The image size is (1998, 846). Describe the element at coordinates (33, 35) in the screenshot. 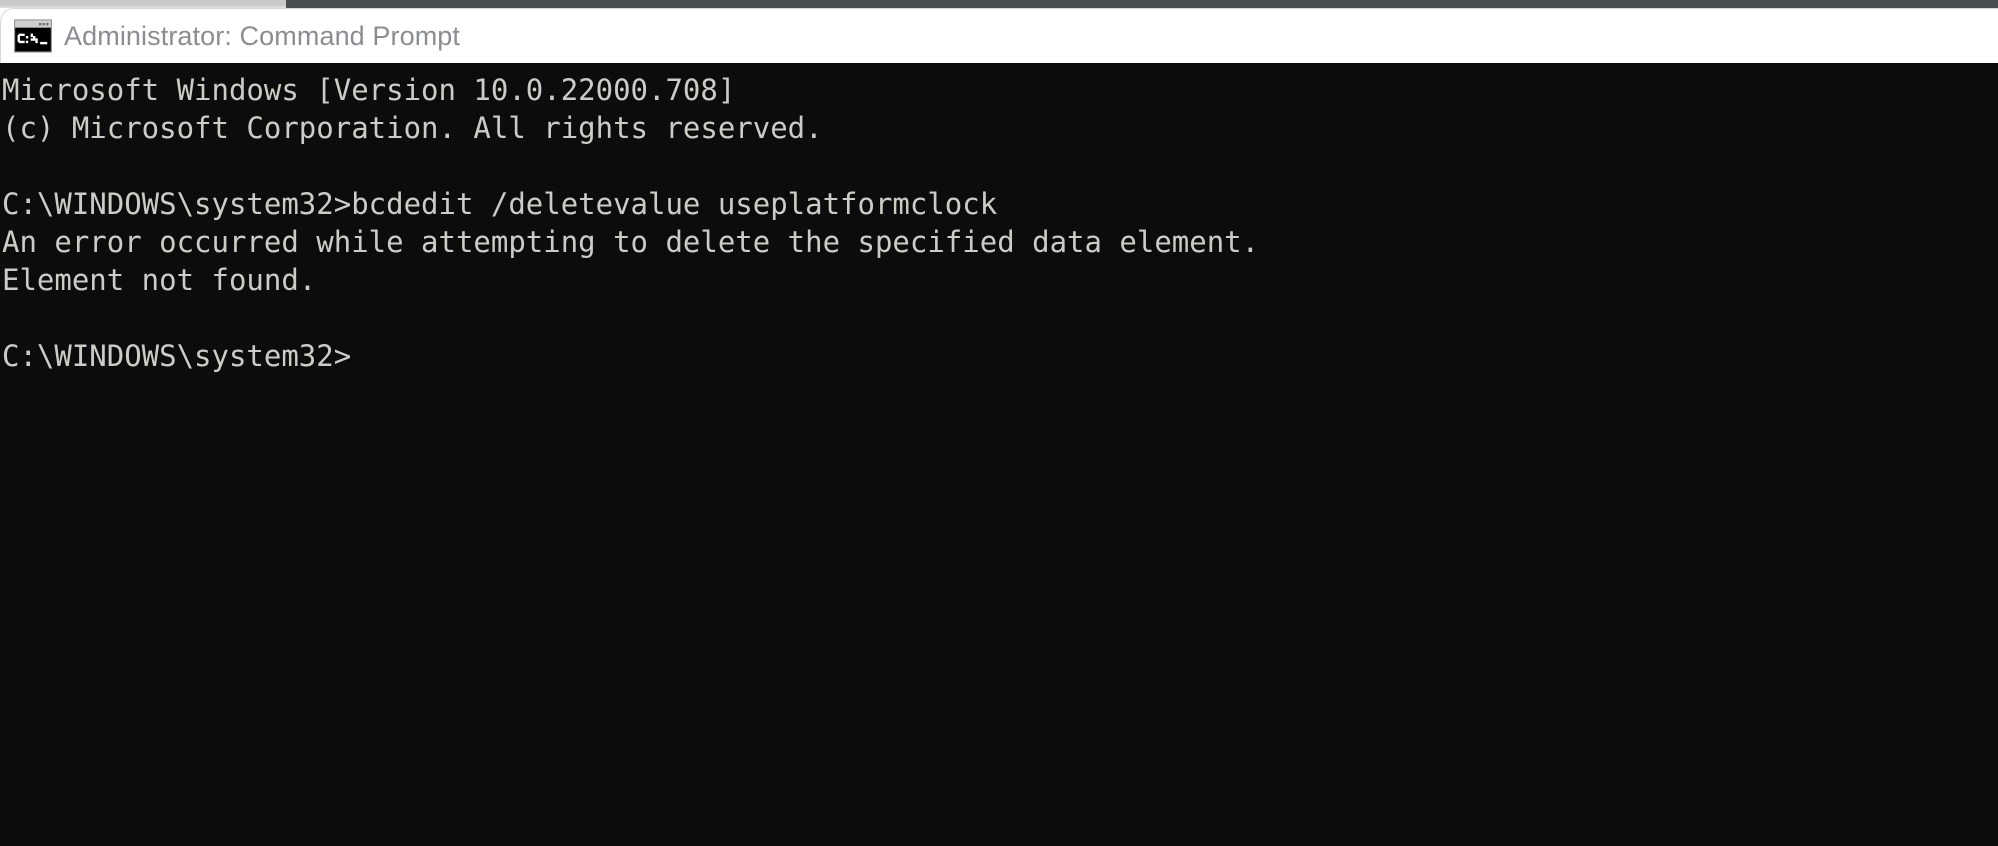

I see `command-prompt-icon` at that location.